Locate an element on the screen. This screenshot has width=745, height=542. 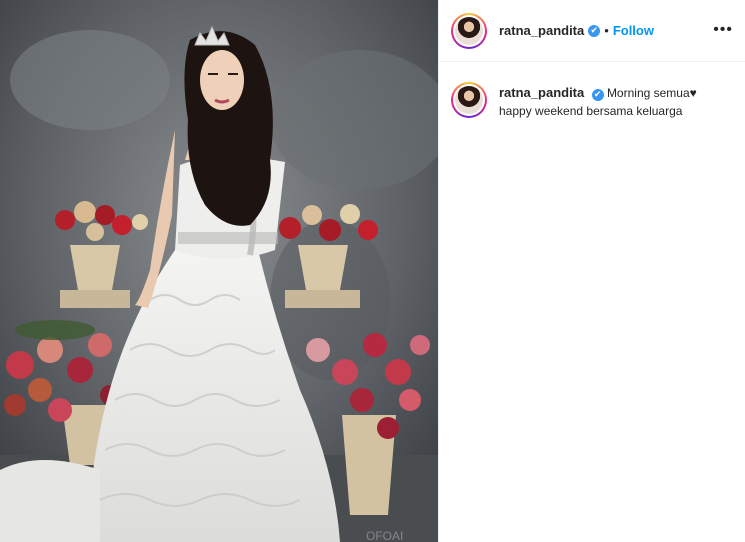
caption-line-2: happy weekend bersama keluarga is located at coordinates (591, 111).